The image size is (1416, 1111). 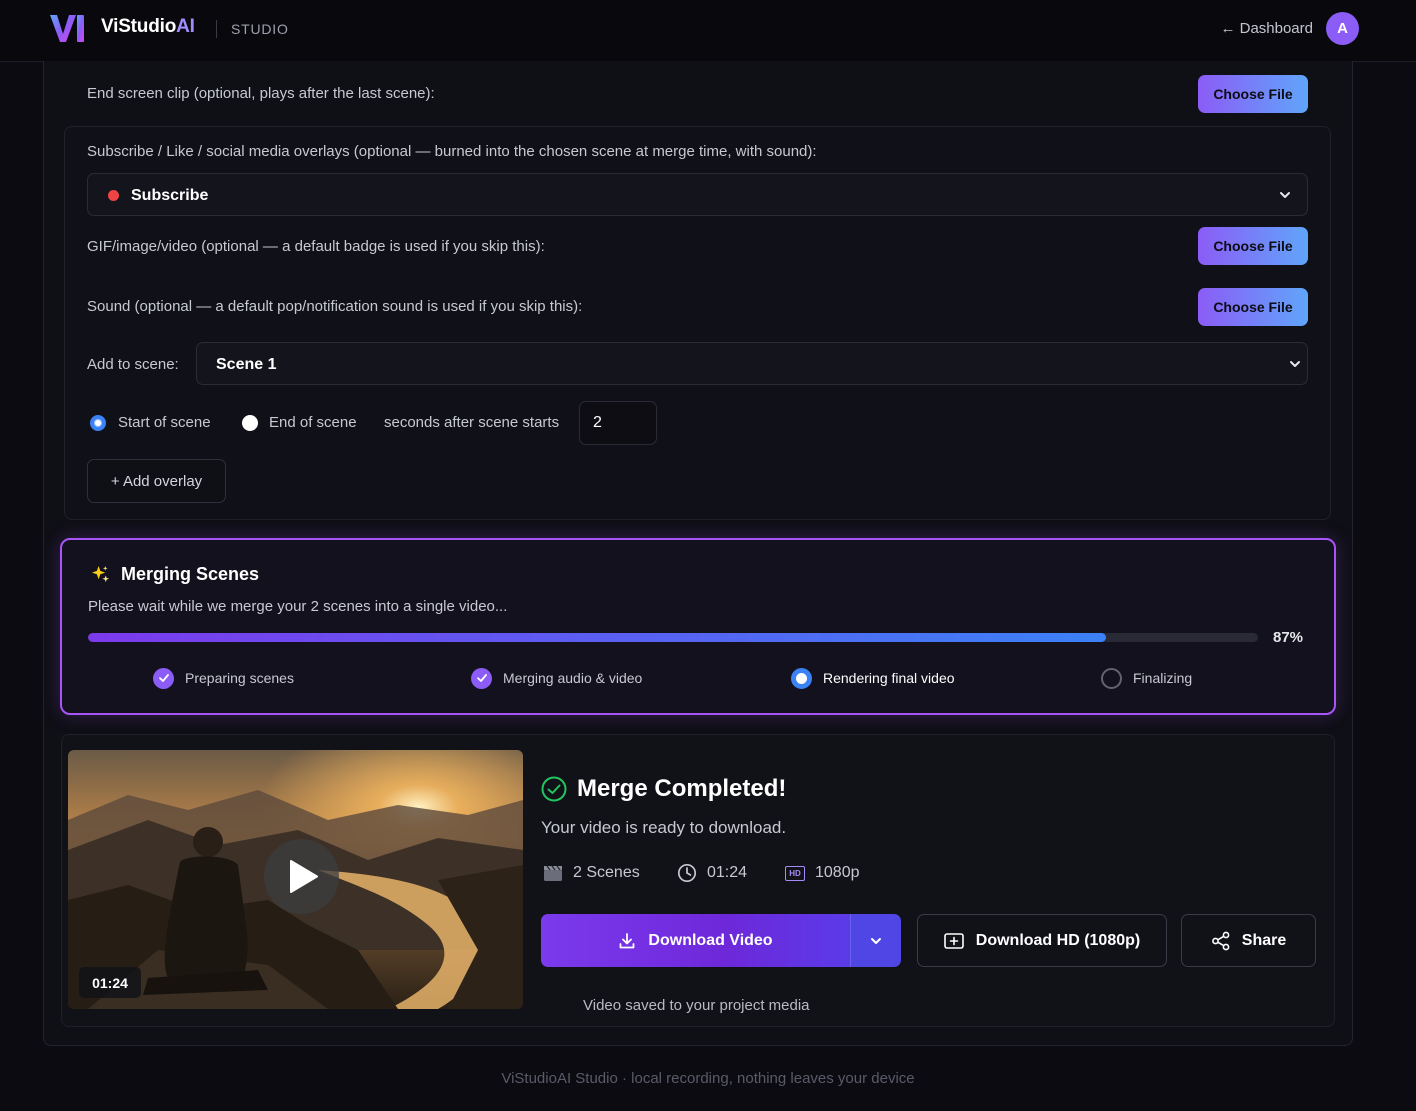 I want to click on play-icon, so click(x=304, y=876).